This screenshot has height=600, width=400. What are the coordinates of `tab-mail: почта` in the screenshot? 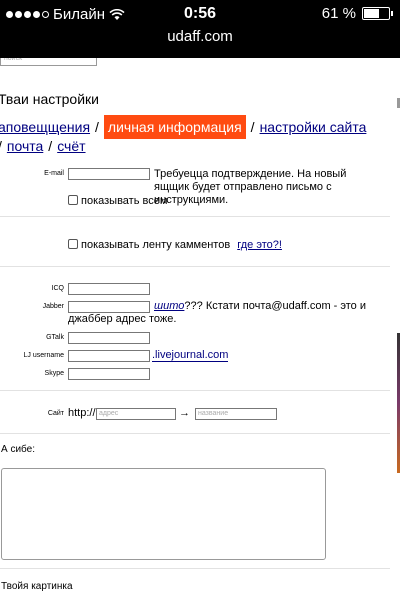 It's located at (25, 146).